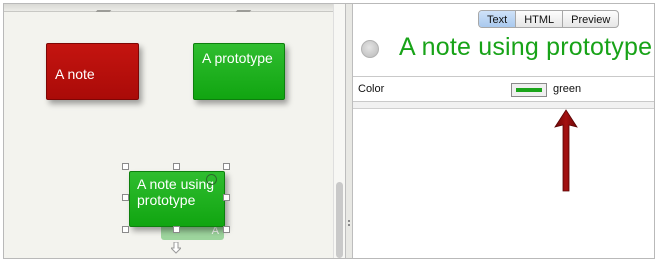 The width and height of the screenshot is (658, 264). What do you see at coordinates (246, 8) in the screenshot?
I see `tab-edge-right` at bounding box center [246, 8].